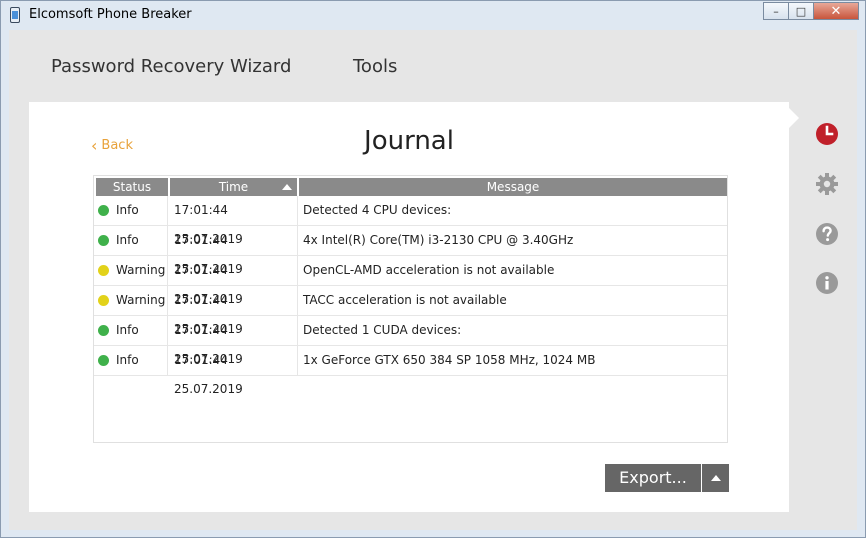  Describe the element at coordinates (513, 187) in the screenshot. I see `column-header-message: Message` at that location.